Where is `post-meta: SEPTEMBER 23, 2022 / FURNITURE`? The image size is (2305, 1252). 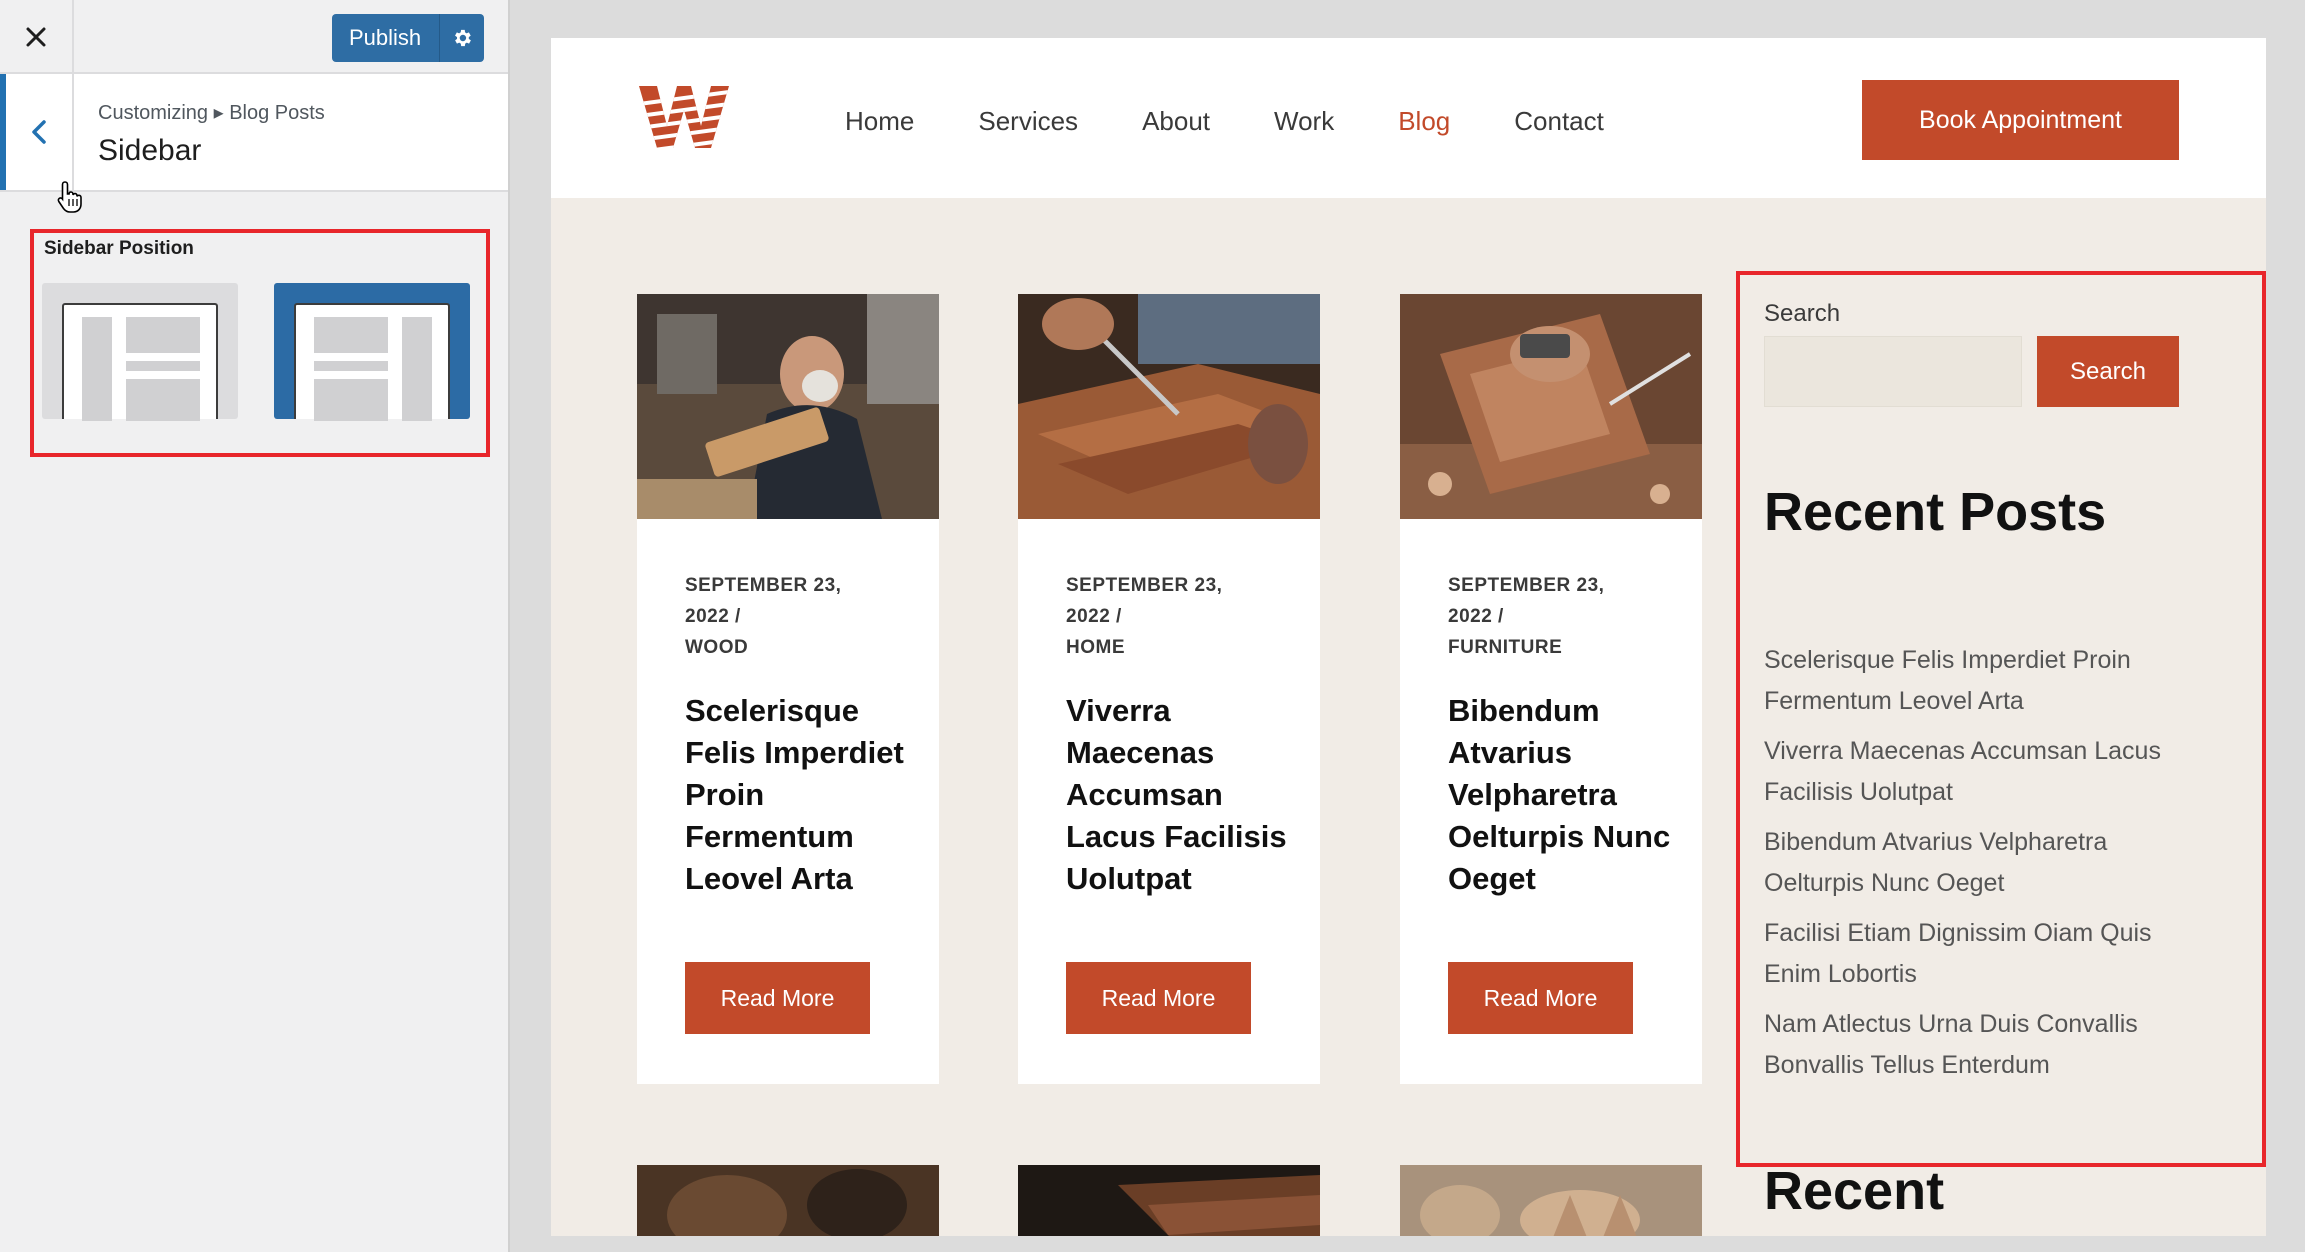 post-meta: SEPTEMBER 23, 2022 / FURNITURE is located at coordinates (1563, 616).